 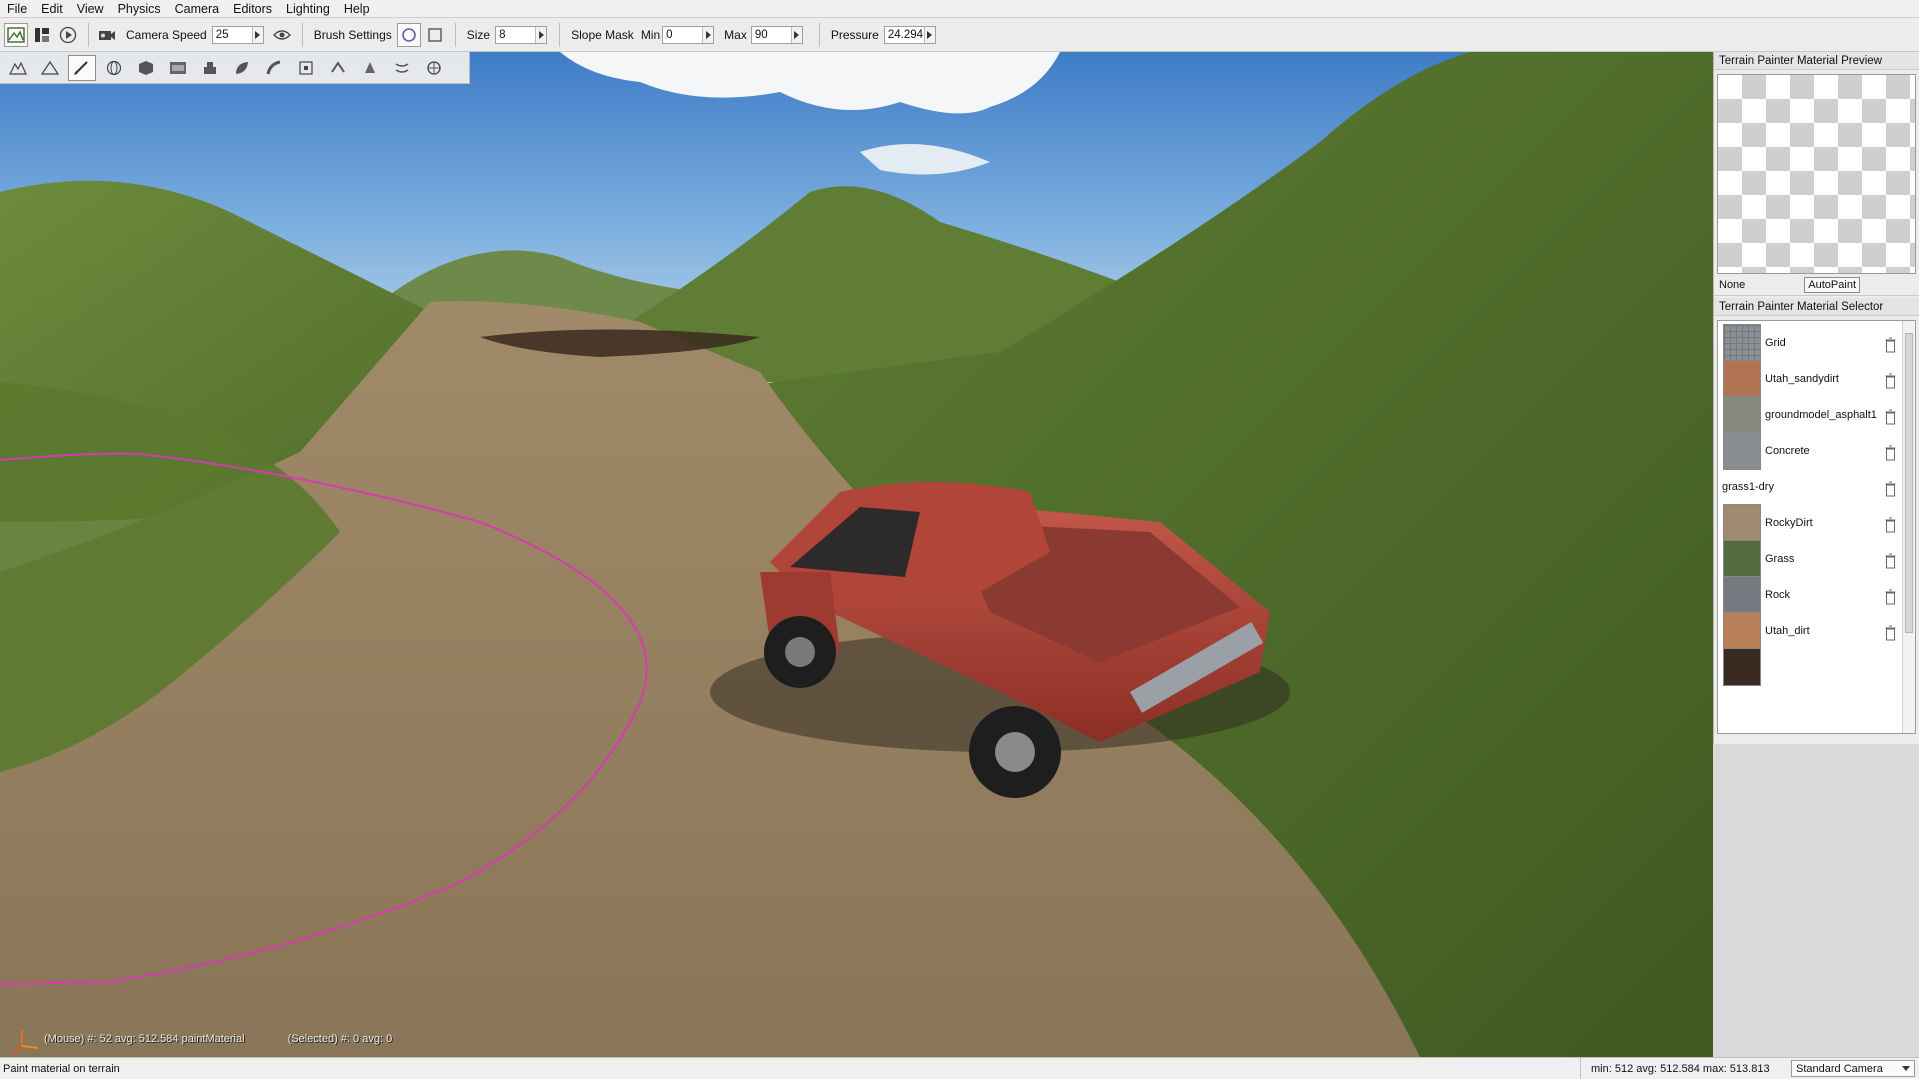 What do you see at coordinates (854, 34) in the screenshot?
I see `pressure-label: Pressure` at bounding box center [854, 34].